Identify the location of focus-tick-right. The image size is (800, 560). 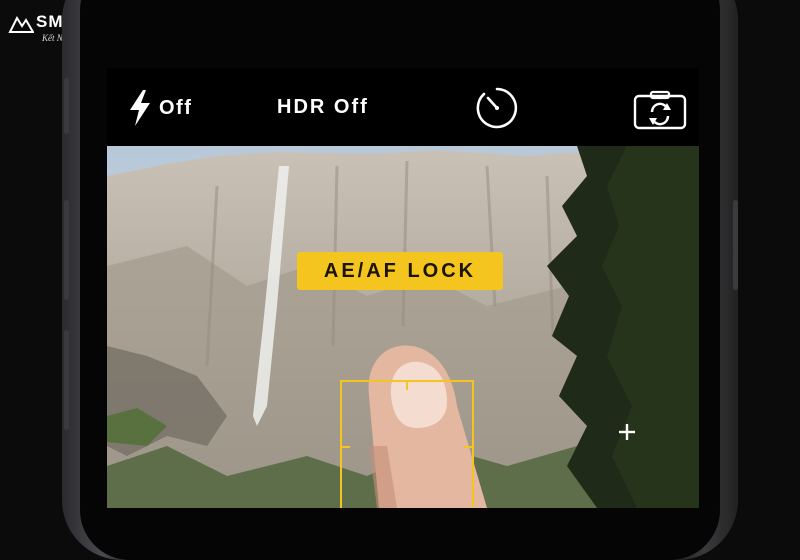
(468, 447).